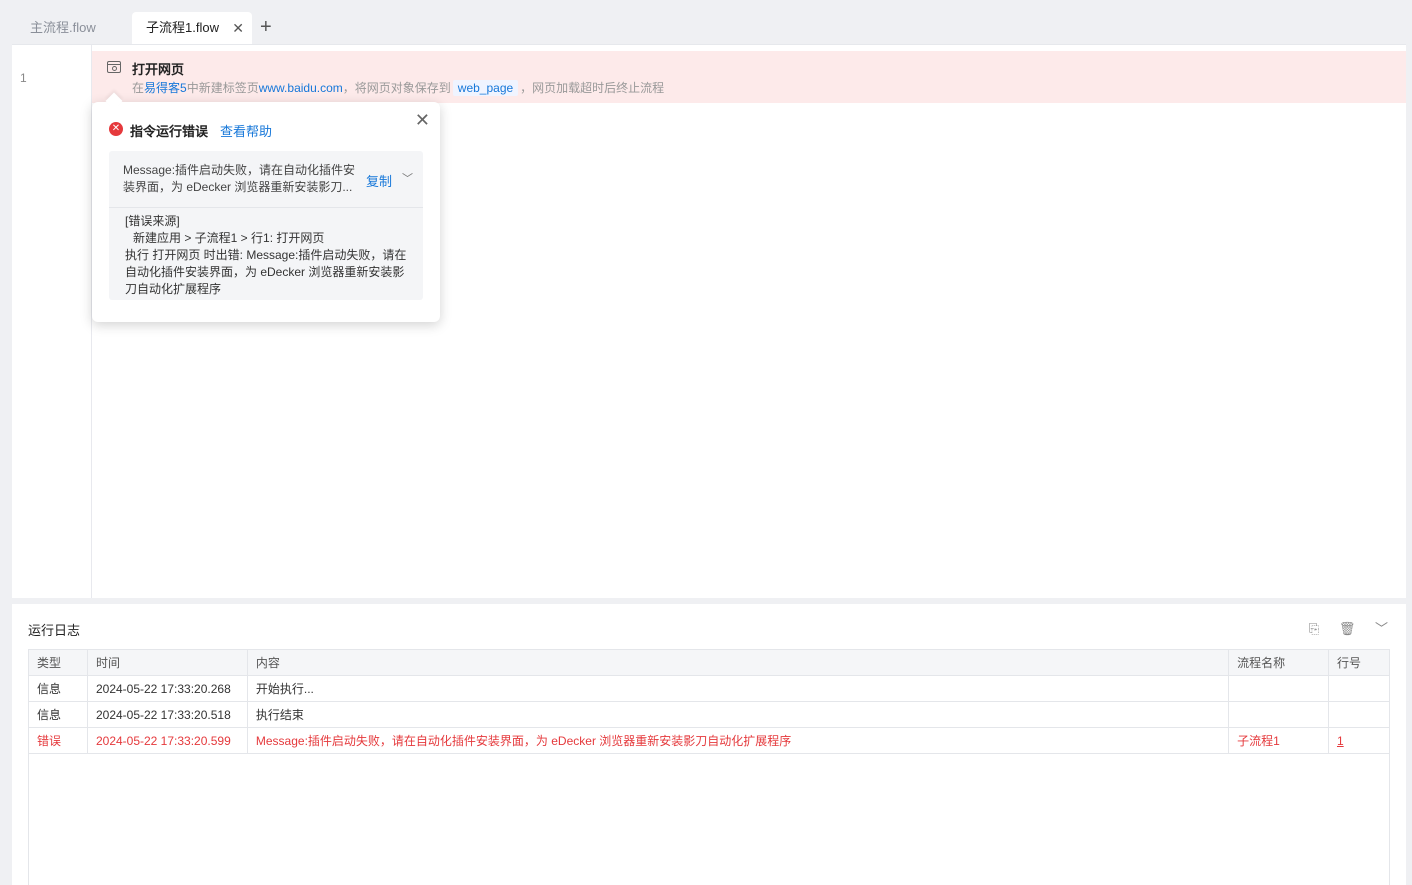  I want to click on tab-main-flow: 主流程.flow, so click(63, 28).